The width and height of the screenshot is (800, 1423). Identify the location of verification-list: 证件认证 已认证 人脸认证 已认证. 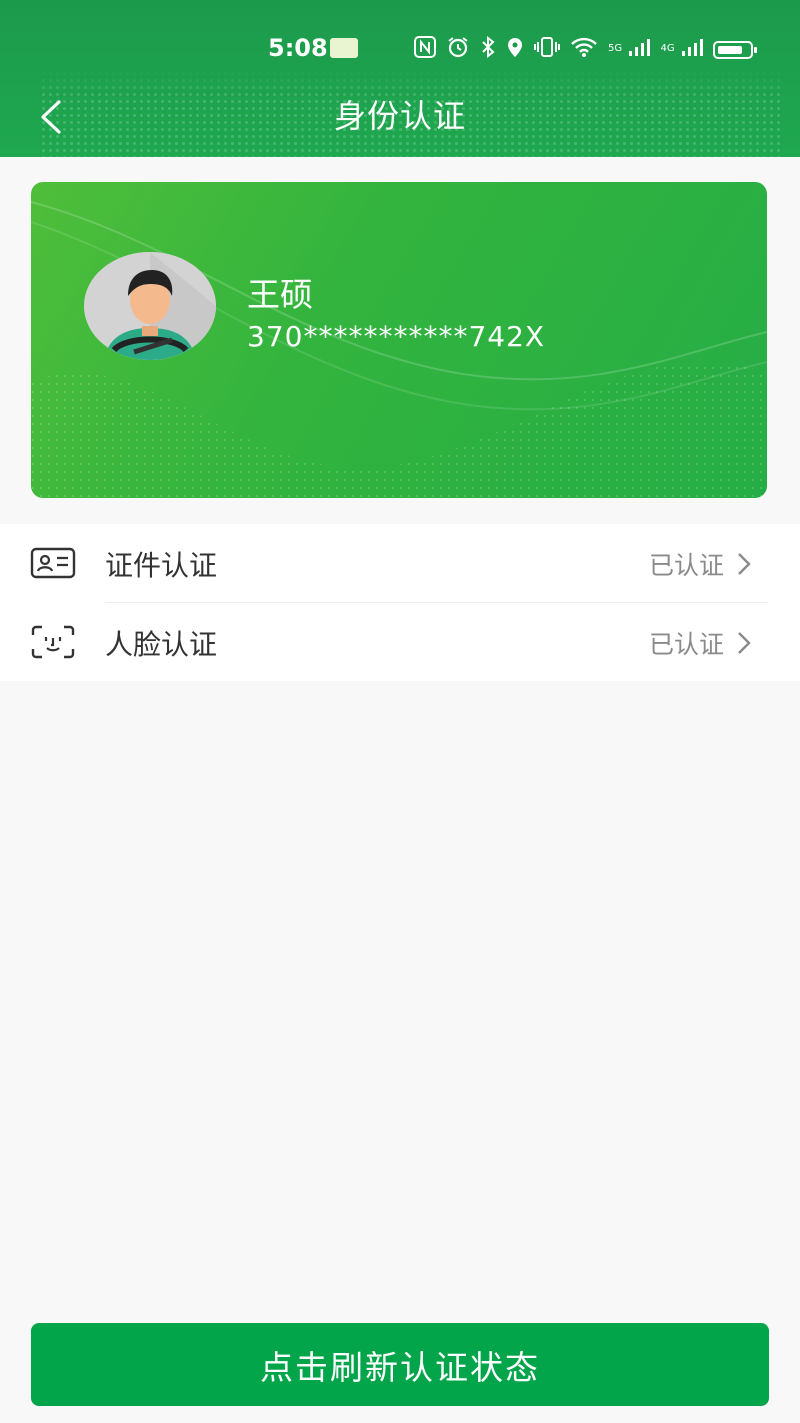
(400, 602).